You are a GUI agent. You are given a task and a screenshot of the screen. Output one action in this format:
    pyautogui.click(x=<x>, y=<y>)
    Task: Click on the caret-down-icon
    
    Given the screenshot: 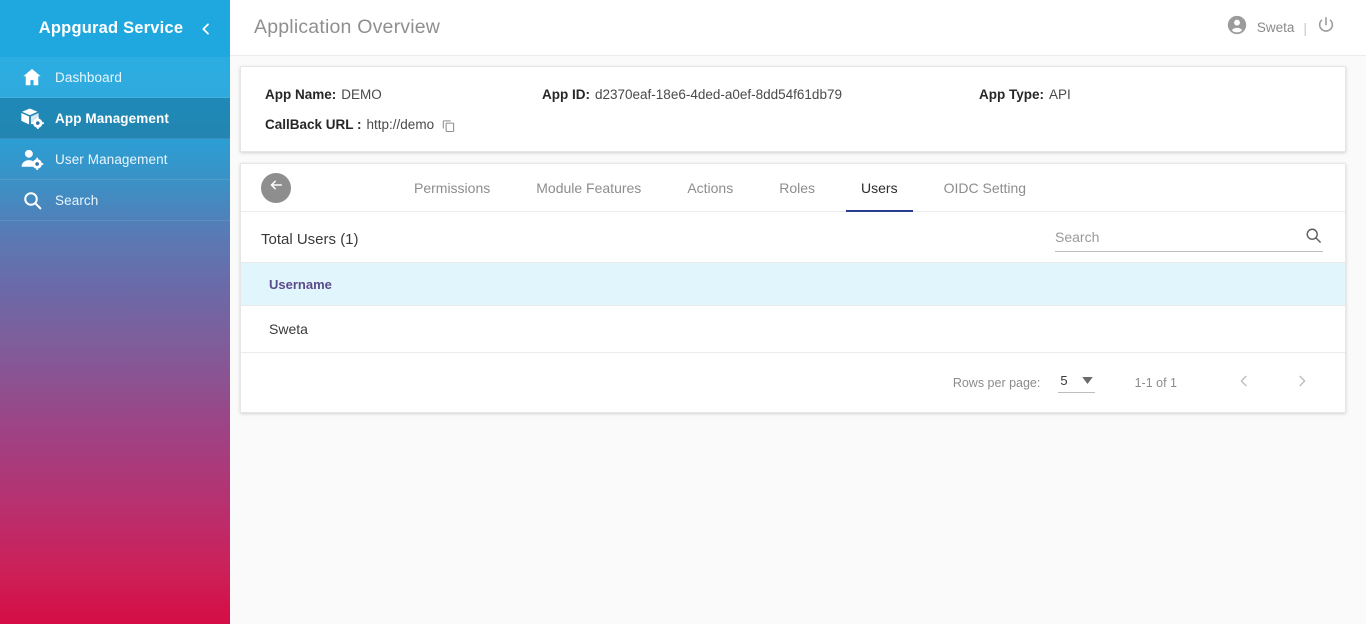 What is the action you would take?
    pyautogui.click(x=1087, y=380)
    